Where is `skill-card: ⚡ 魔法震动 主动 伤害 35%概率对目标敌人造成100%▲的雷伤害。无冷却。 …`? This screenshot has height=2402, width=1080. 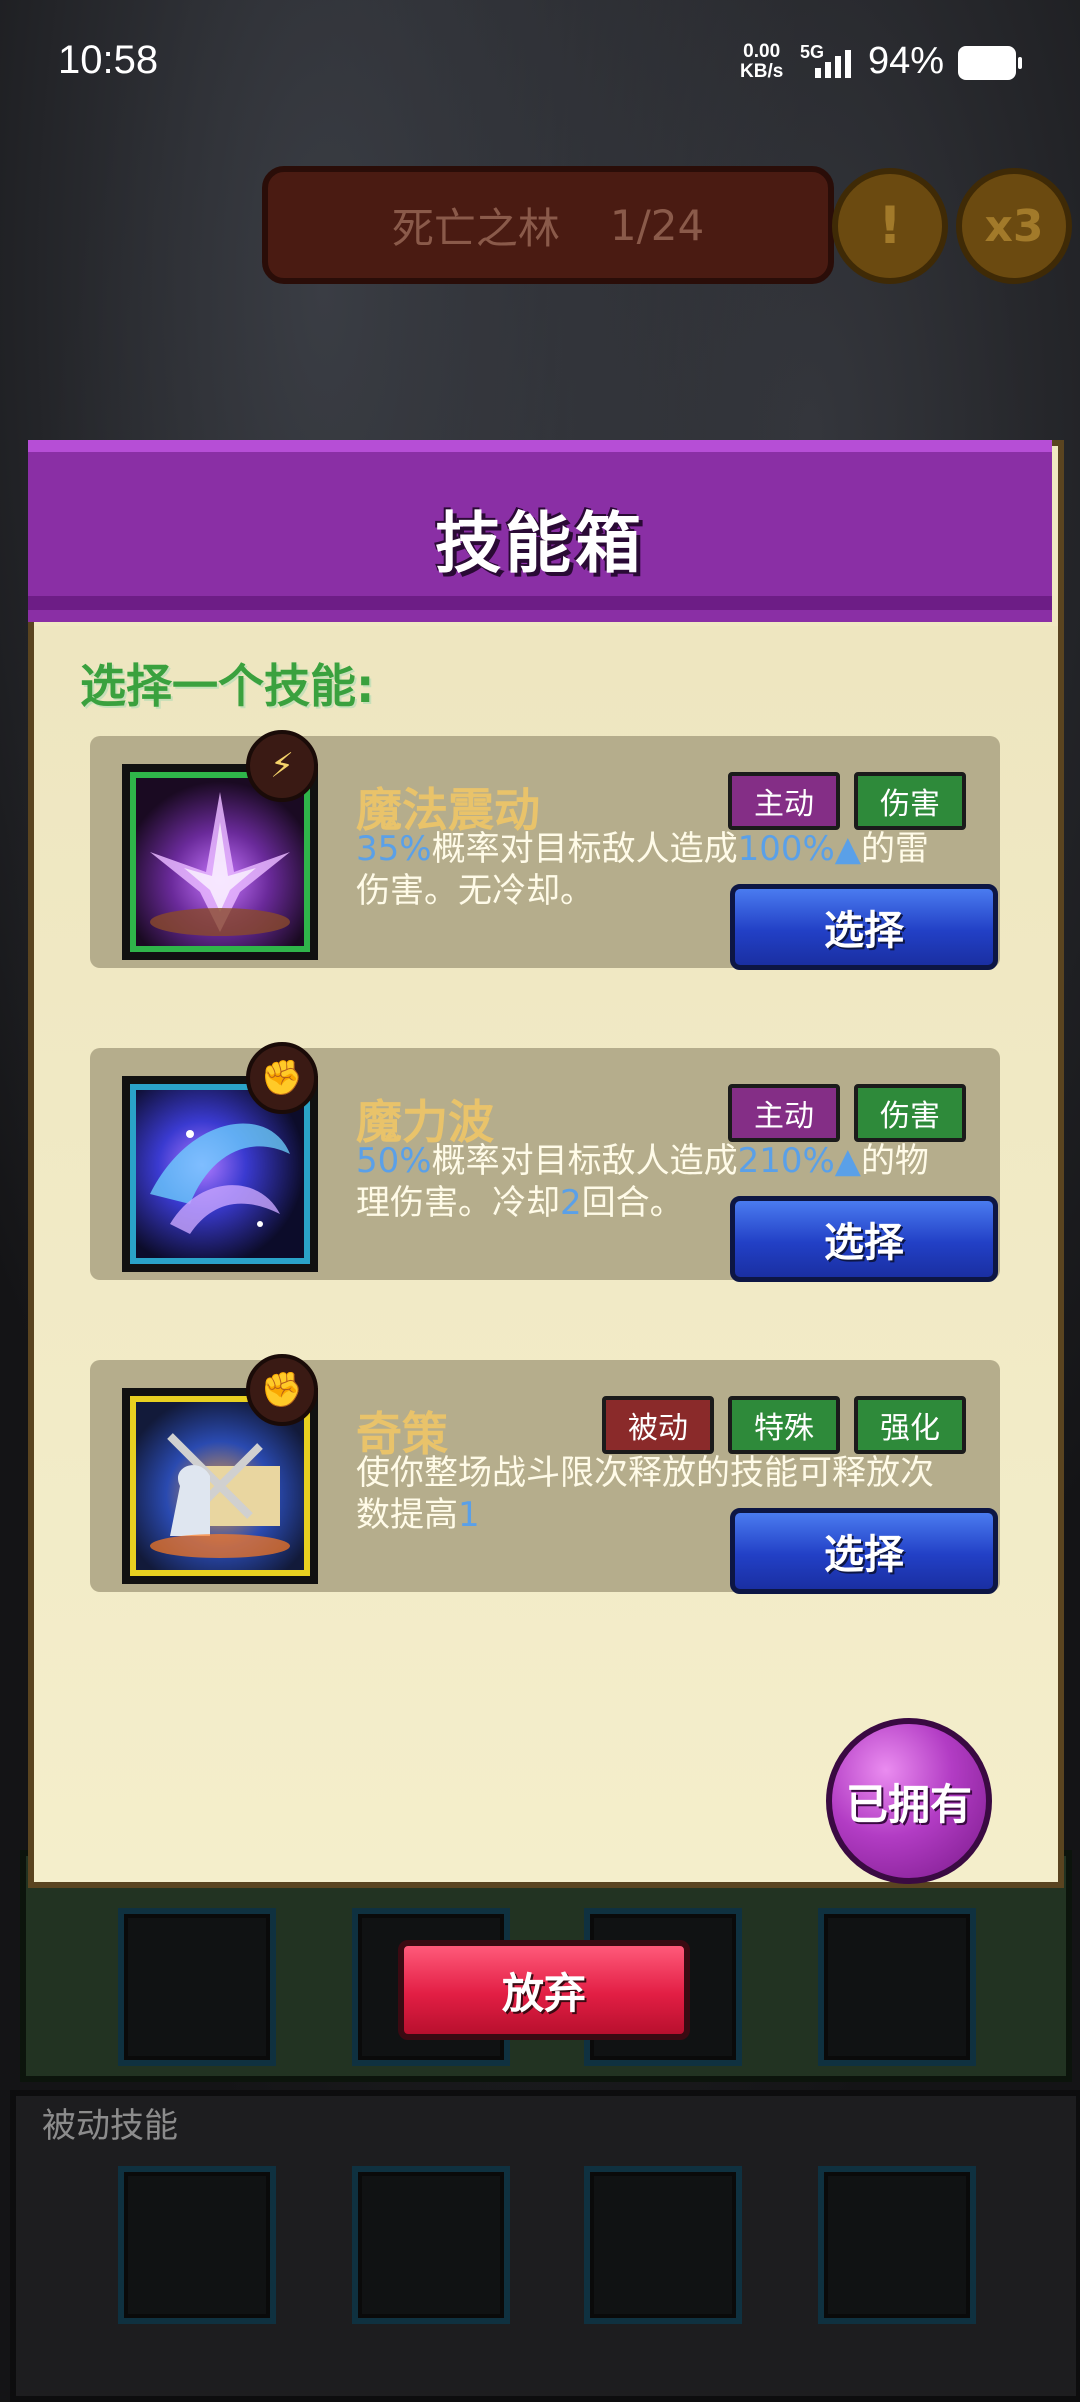 skill-card: ⚡ 魔法震动 主动 伤害 35%概率对目标敌人造成100%▲的雷伤害。无冷却。 … is located at coordinates (545, 850).